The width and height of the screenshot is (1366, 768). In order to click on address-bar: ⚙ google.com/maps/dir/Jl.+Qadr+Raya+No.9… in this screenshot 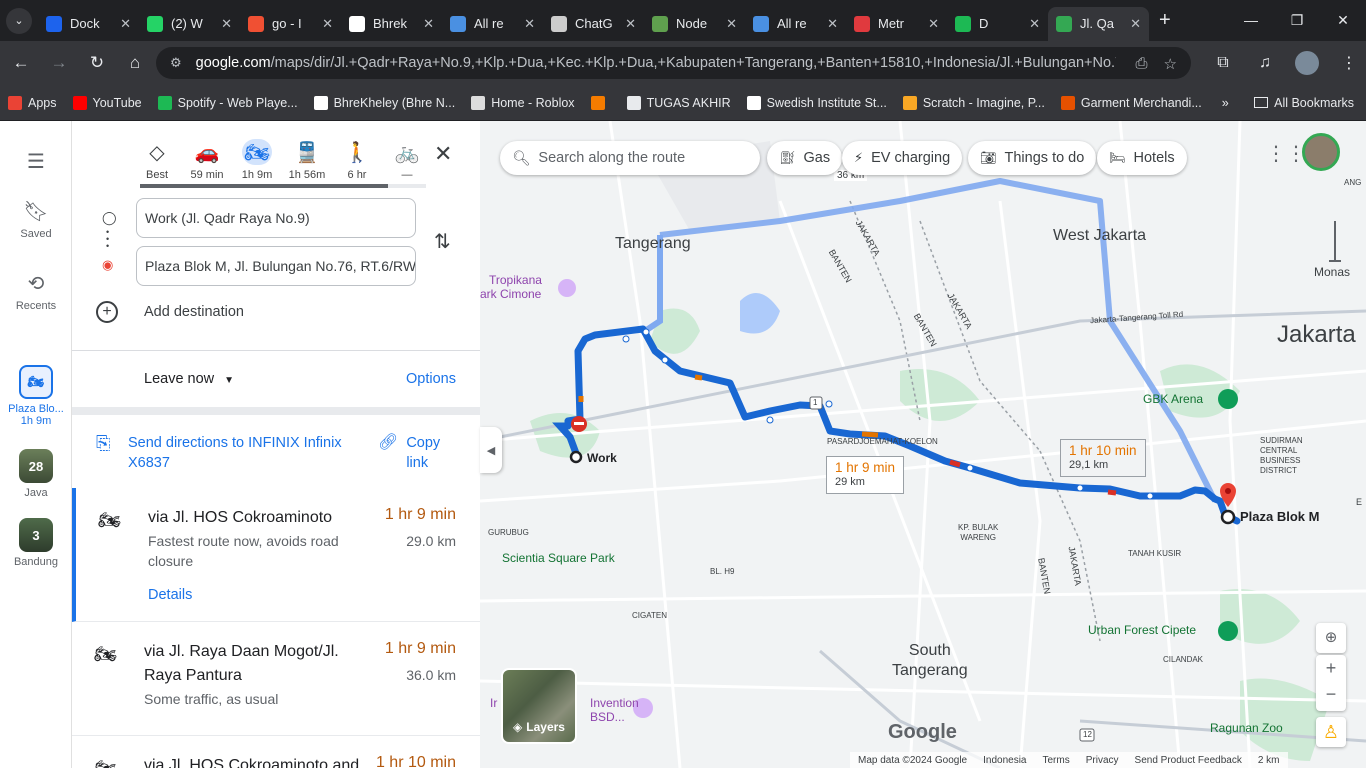, I will do `click(673, 63)`.